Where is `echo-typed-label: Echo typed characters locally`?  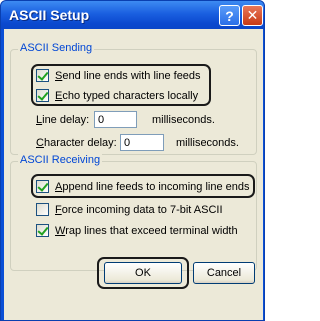 echo-typed-label: Echo typed characters locally is located at coordinates (127, 95).